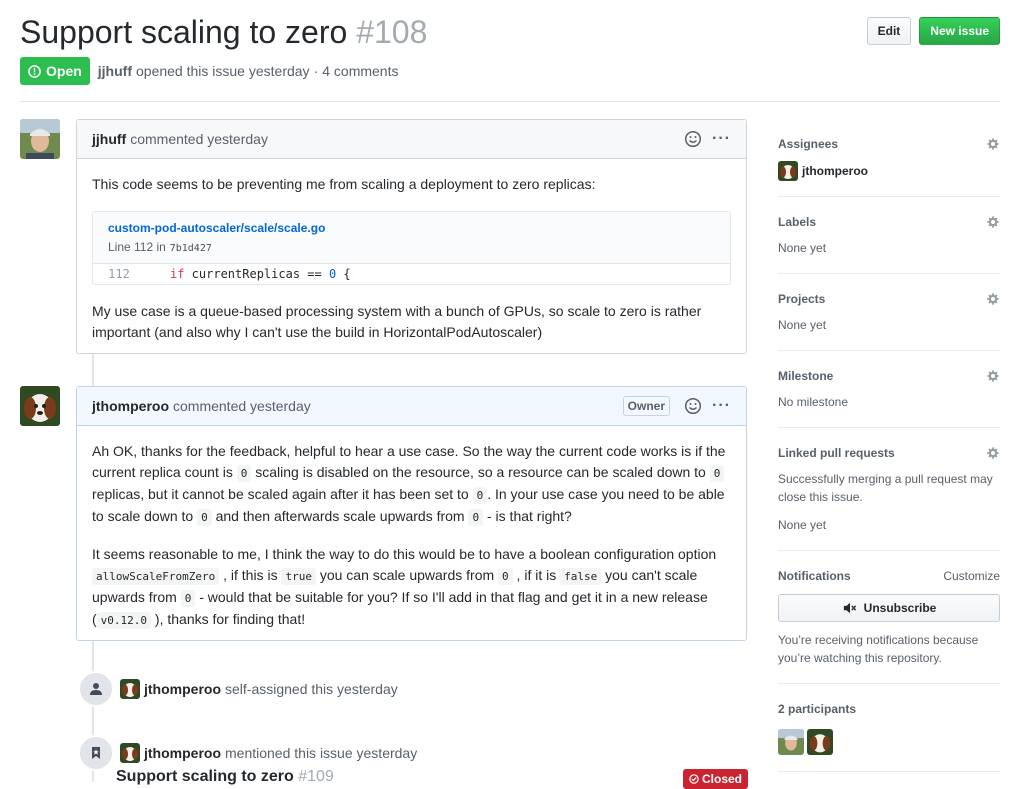 This screenshot has width=1018, height=789. I want to click on bookmark-icon, so click(96, 753).